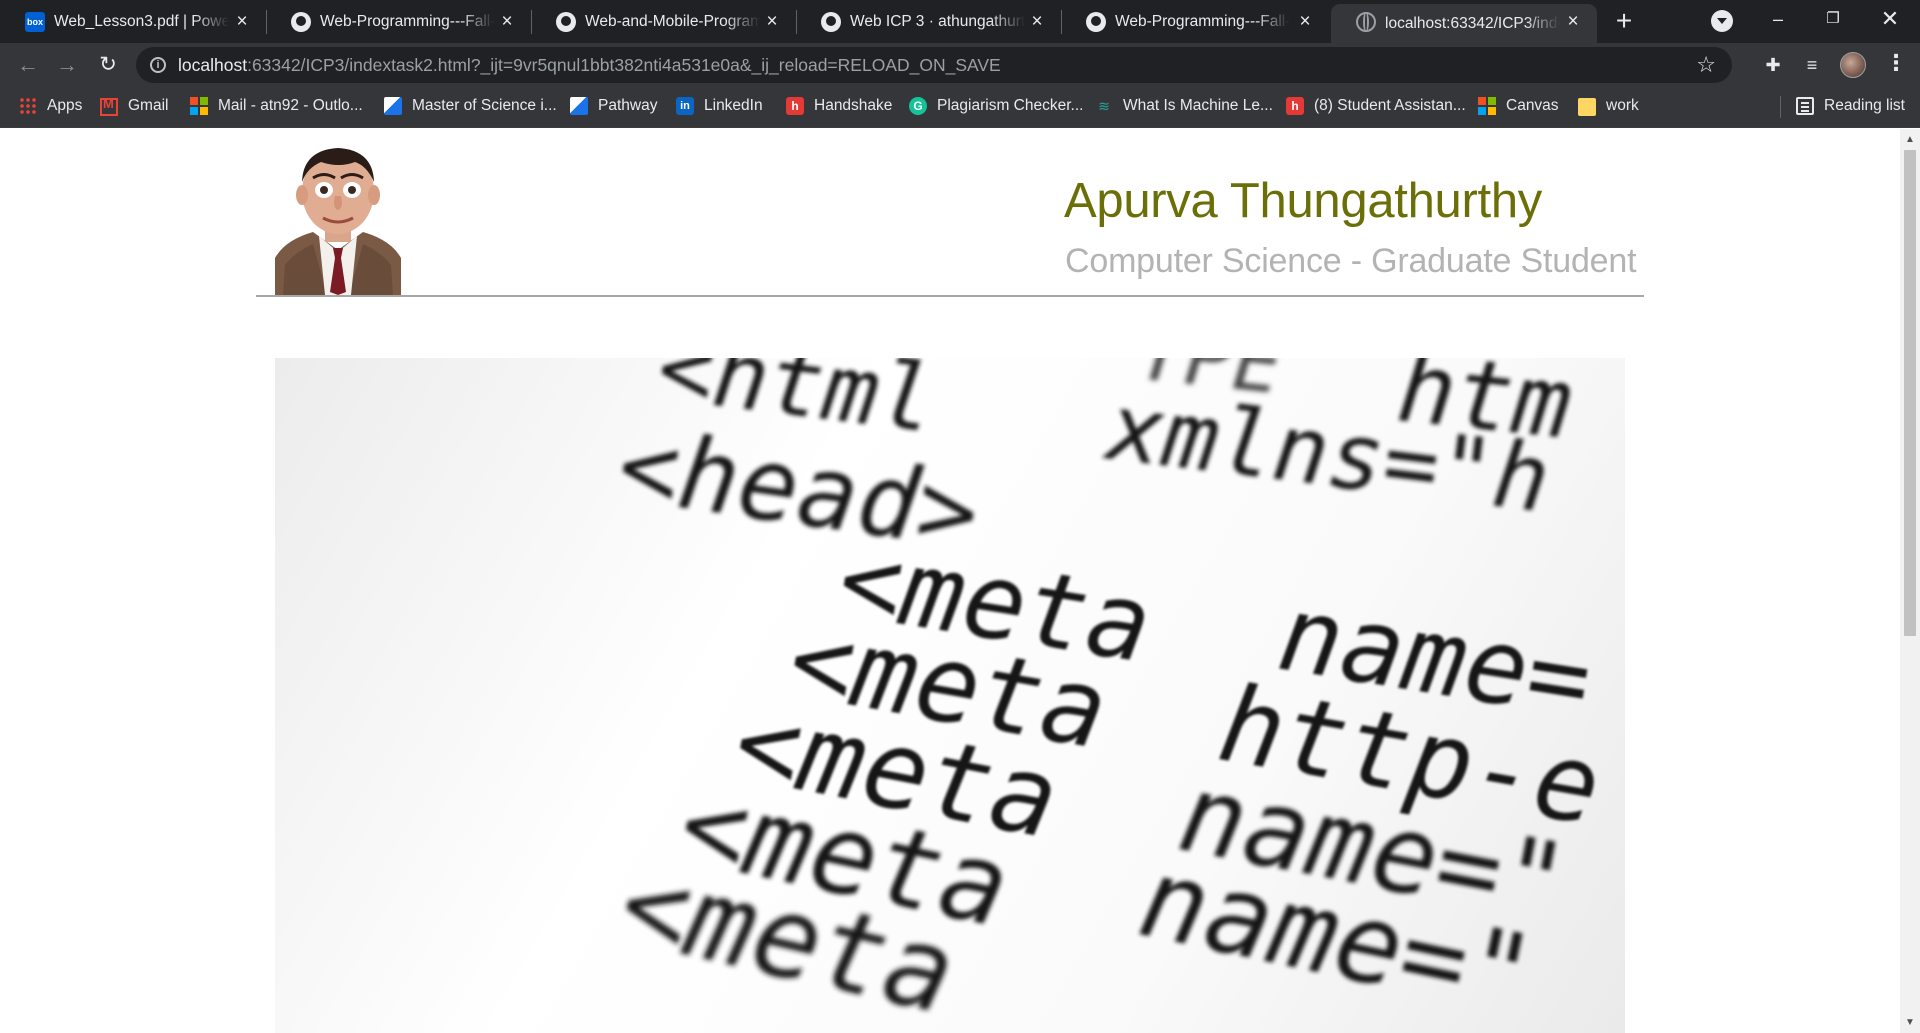 The height and width of the screenshot is (1033, 1920). Describe the element at coordinates (1303, 201) in the screenshot. I see `person-name-heading: Apurva Thungathurthy` at that location.